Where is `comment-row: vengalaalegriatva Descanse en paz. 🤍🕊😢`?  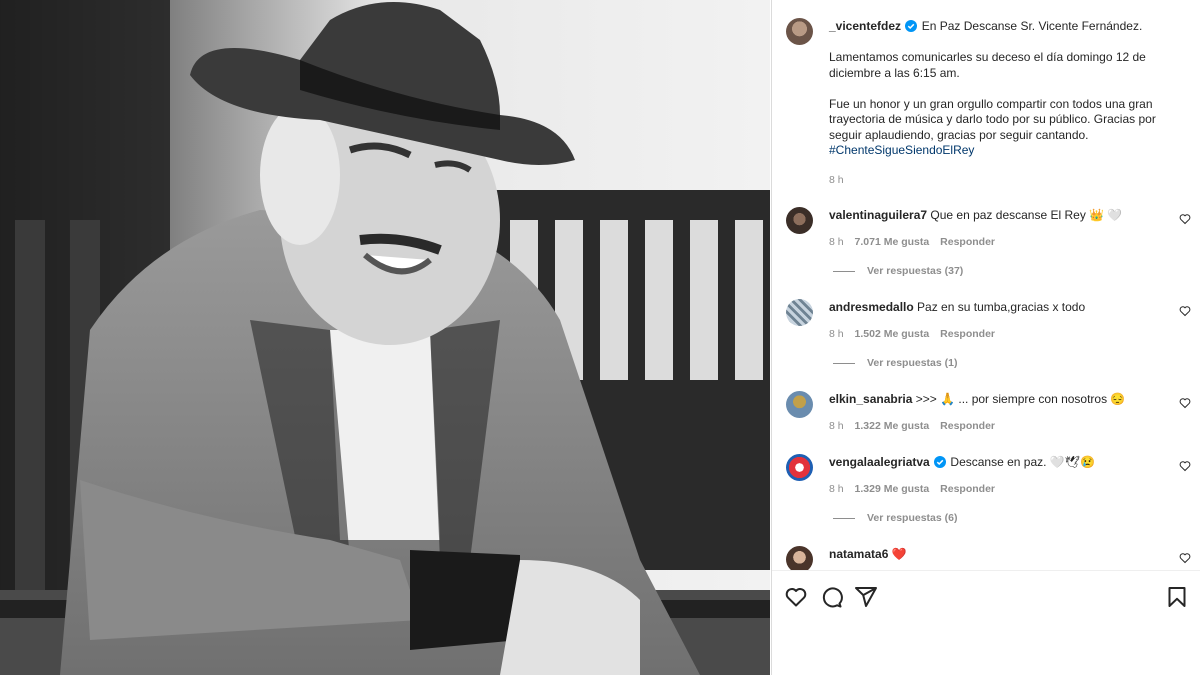
comment-row: vengalaalegriatva Descanse en paz. 🤍🕊😢 is located at coordinates (962, 462).